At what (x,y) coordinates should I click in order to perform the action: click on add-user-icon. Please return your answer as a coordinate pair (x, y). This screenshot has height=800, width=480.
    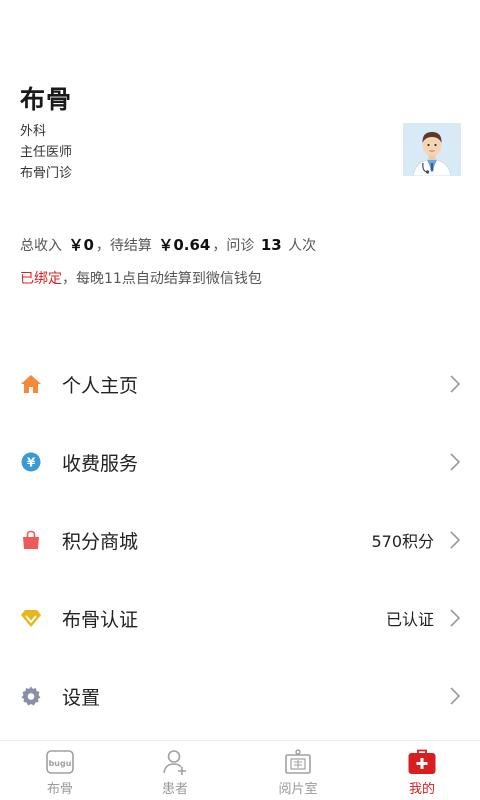
    Looking at the image, I should click on (174, 762).